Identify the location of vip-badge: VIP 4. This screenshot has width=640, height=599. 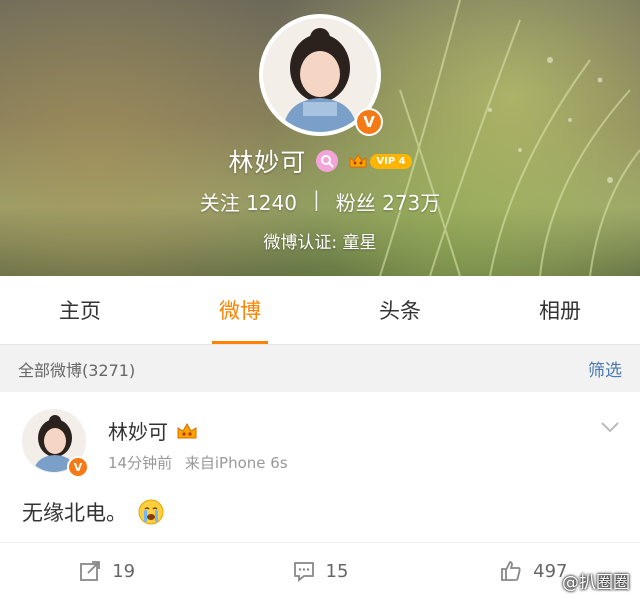
(380, 161).